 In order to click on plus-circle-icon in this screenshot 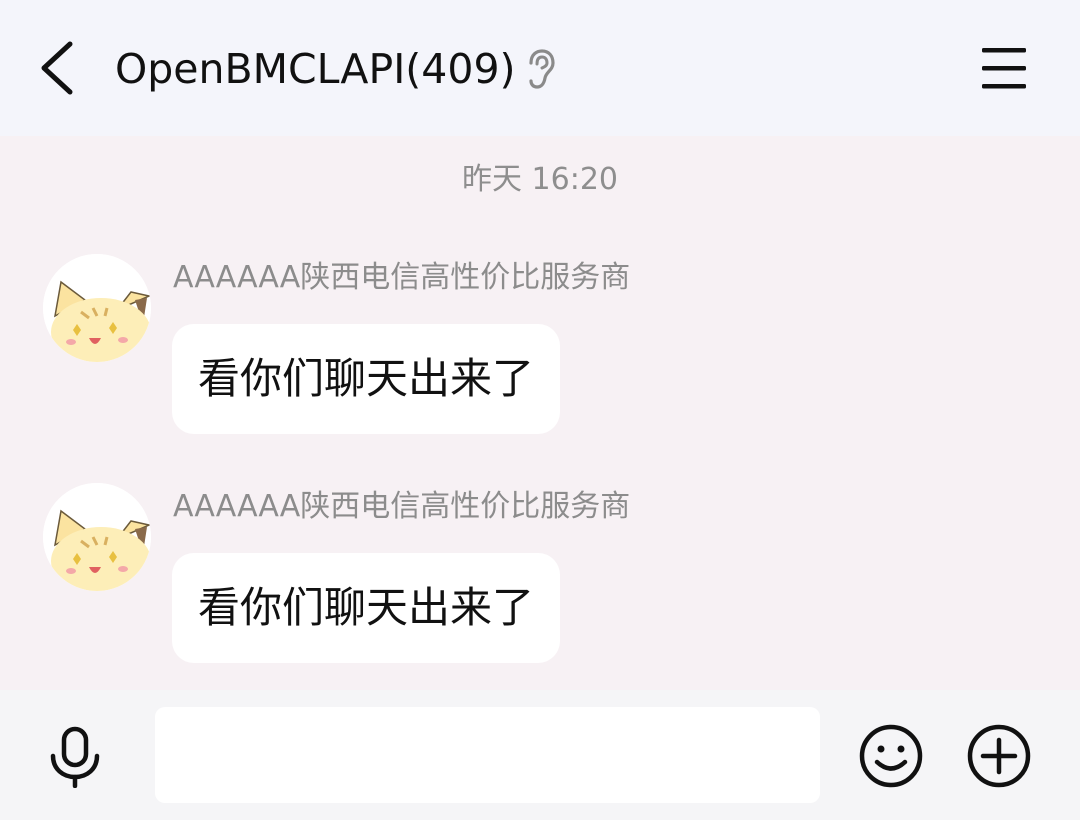, I will do `click(999, 756)`.